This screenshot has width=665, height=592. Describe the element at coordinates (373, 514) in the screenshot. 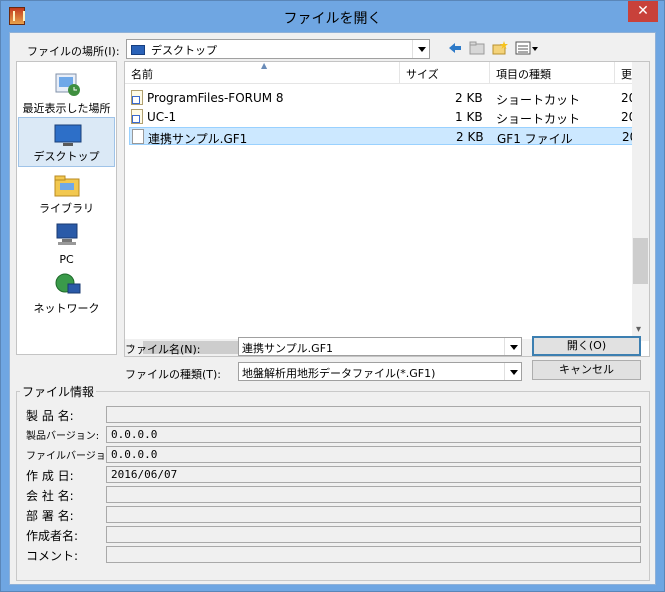

I see `info-field-department` at that location.